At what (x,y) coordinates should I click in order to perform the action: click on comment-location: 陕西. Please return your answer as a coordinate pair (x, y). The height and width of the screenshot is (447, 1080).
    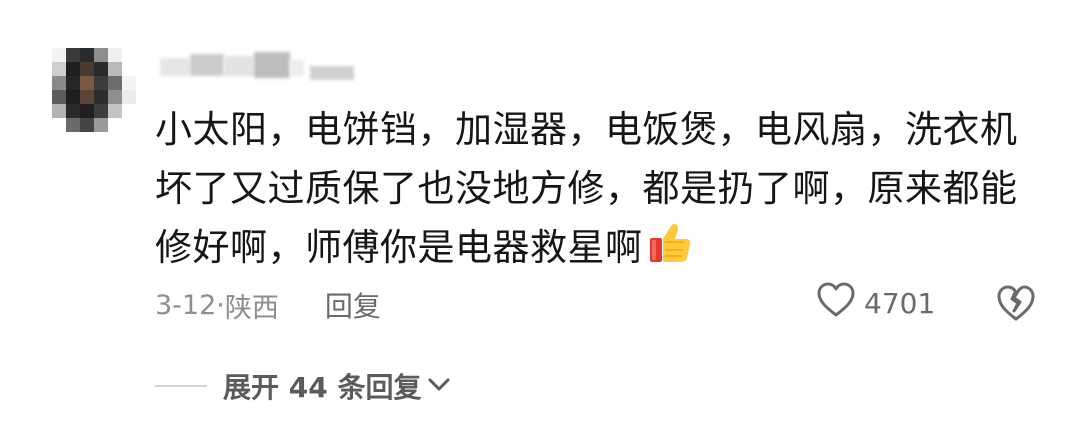
    Looking at the image, I should click on (251, 308).